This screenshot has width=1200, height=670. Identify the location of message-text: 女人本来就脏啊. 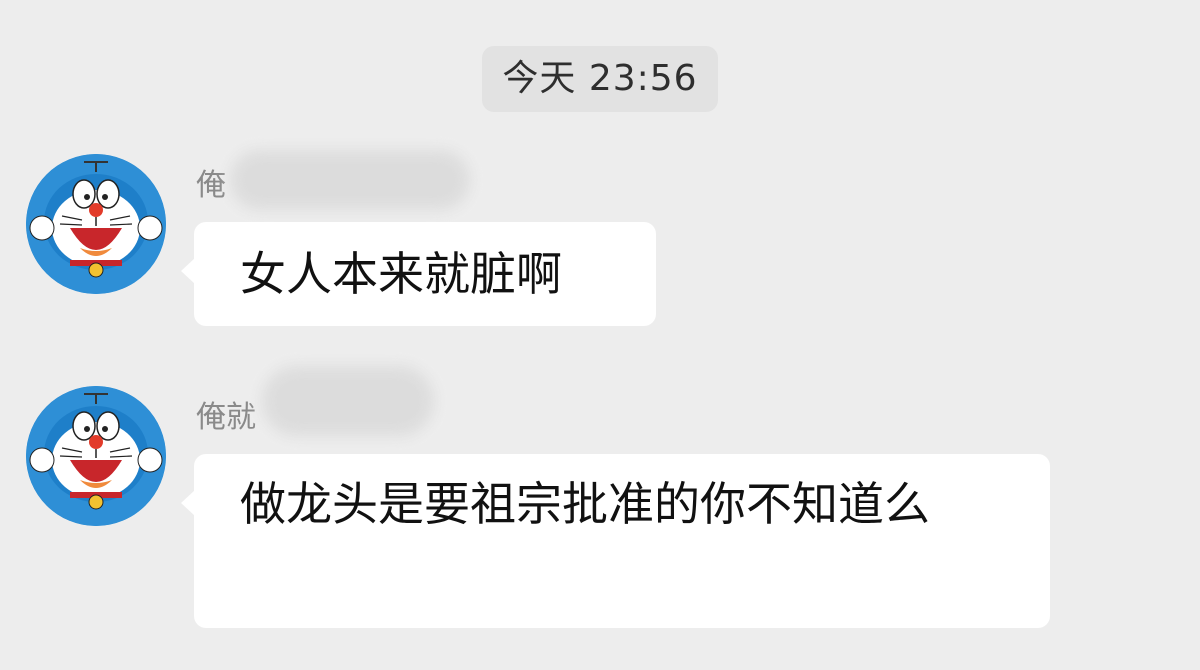
(401, 274).